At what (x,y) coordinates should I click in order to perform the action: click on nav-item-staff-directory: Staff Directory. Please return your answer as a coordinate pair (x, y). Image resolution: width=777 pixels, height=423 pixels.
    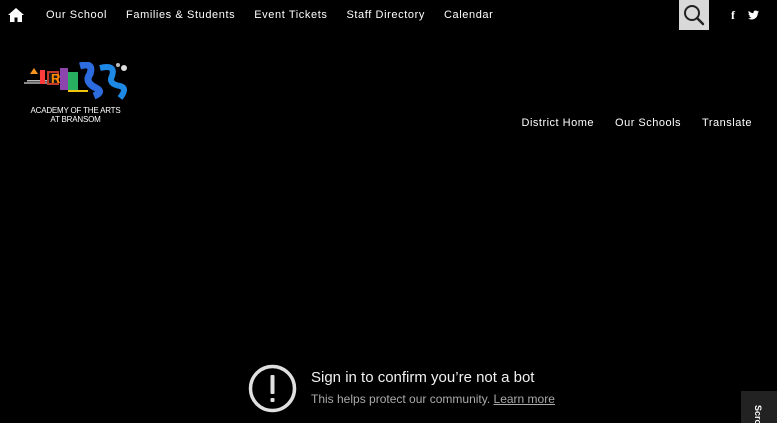
    Looking at the image, I should click on (385, 15).